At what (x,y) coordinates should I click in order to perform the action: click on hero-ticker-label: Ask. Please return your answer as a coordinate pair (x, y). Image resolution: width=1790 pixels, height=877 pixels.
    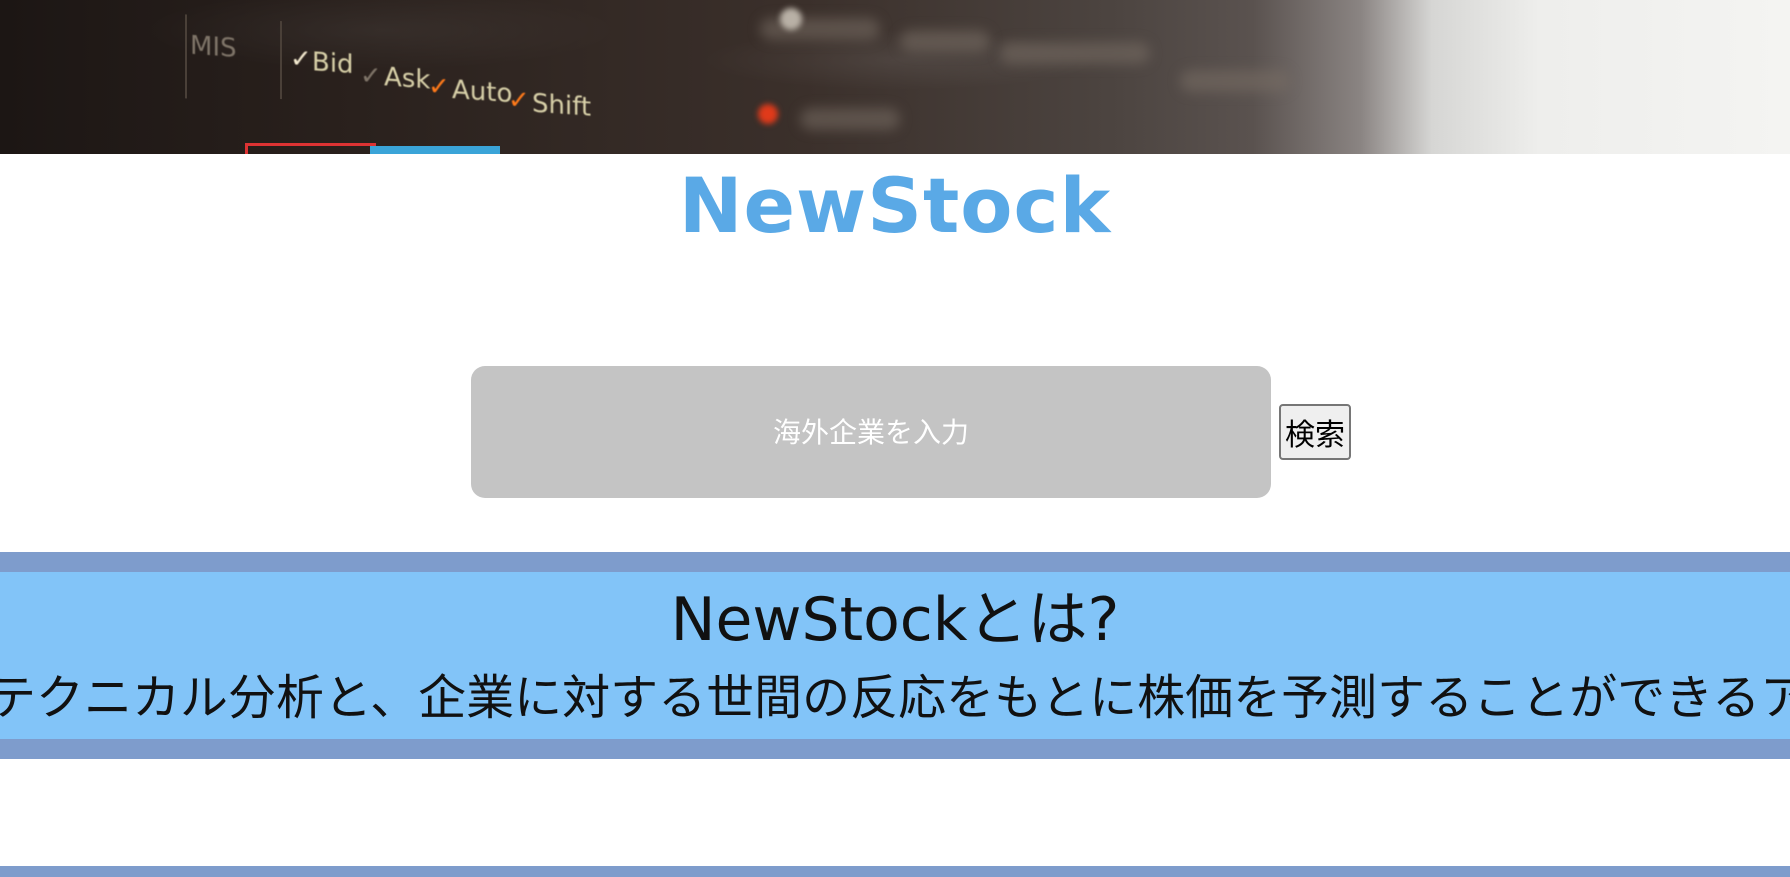
    Looking at the image, I should click on (407, 79).